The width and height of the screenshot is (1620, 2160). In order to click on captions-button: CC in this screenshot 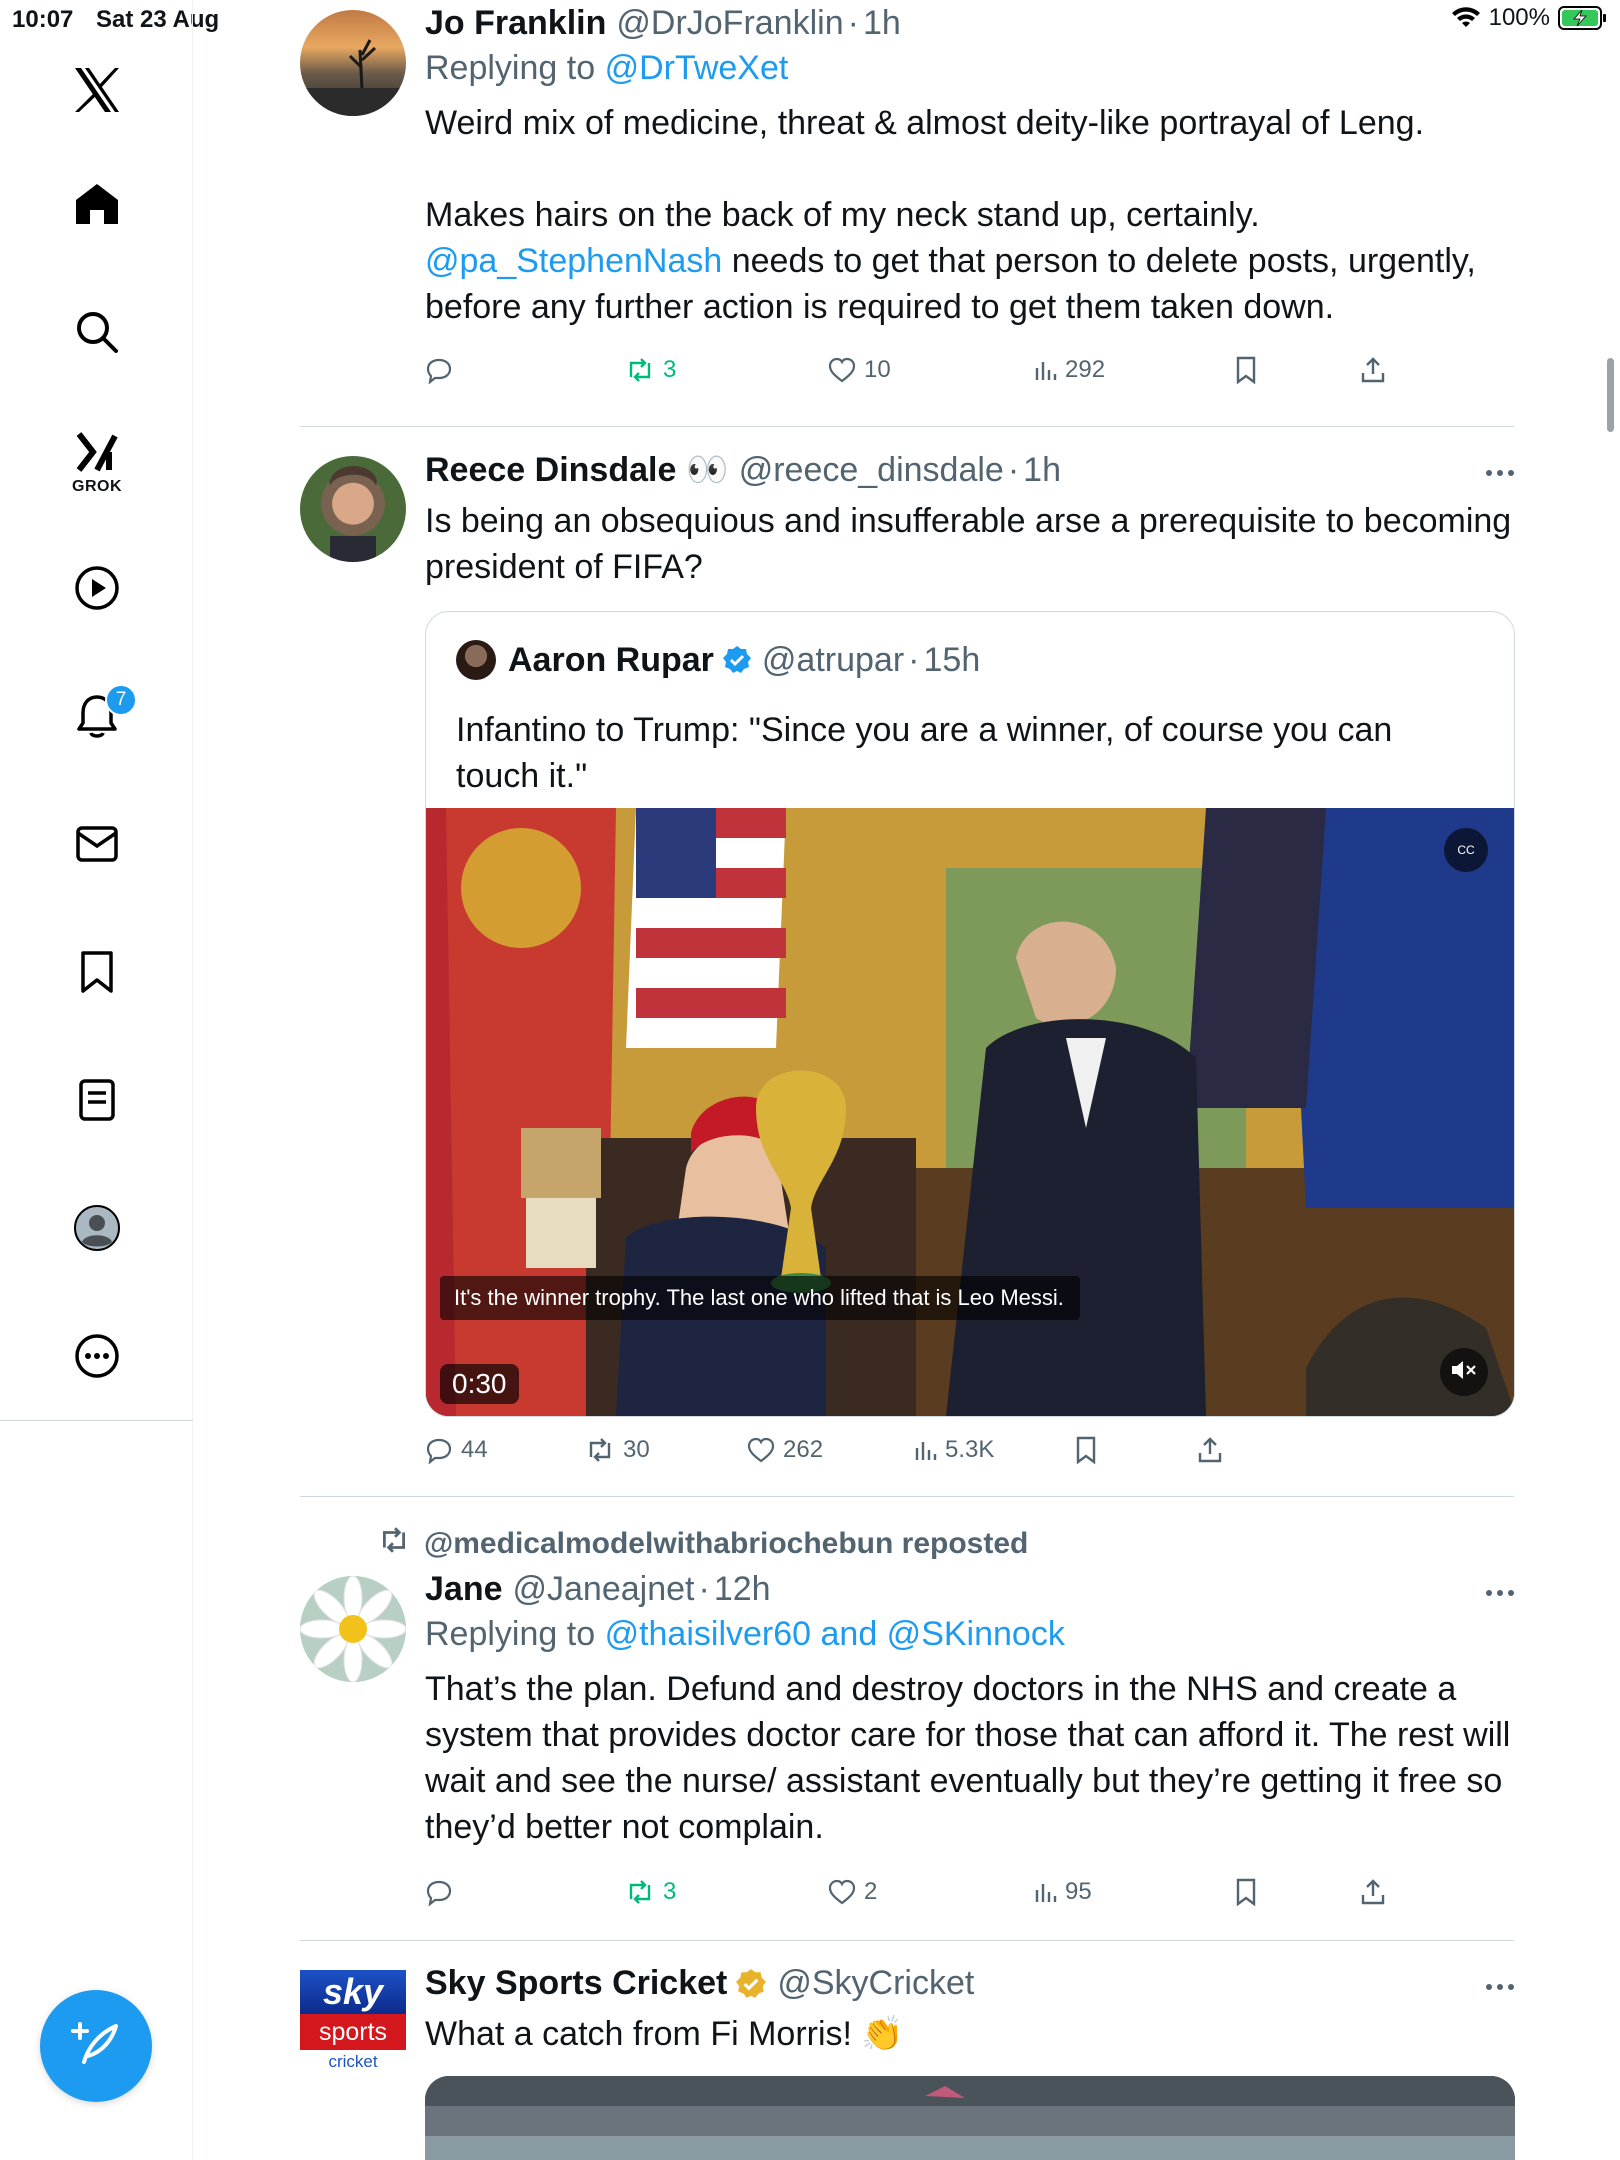, I will do `click(1466, 850)`.